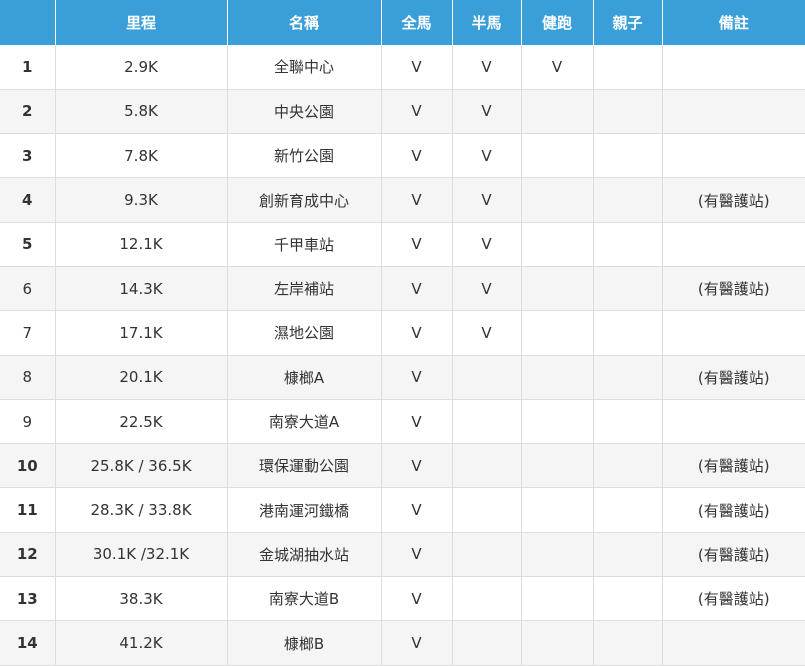 Image resolution: width=805 pixels, height=666 pixels. Describe the element at coordinates (28, 244) in the screenshot. I see `cell-index: 5` at that location.